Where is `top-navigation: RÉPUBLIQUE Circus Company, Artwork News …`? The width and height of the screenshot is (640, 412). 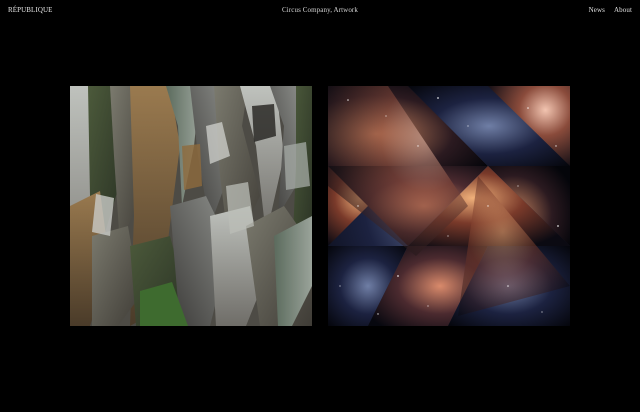 top-navigation: RÉPUBLIQUE Circus Company, Artwork News … is located at coordinates (320, 12).